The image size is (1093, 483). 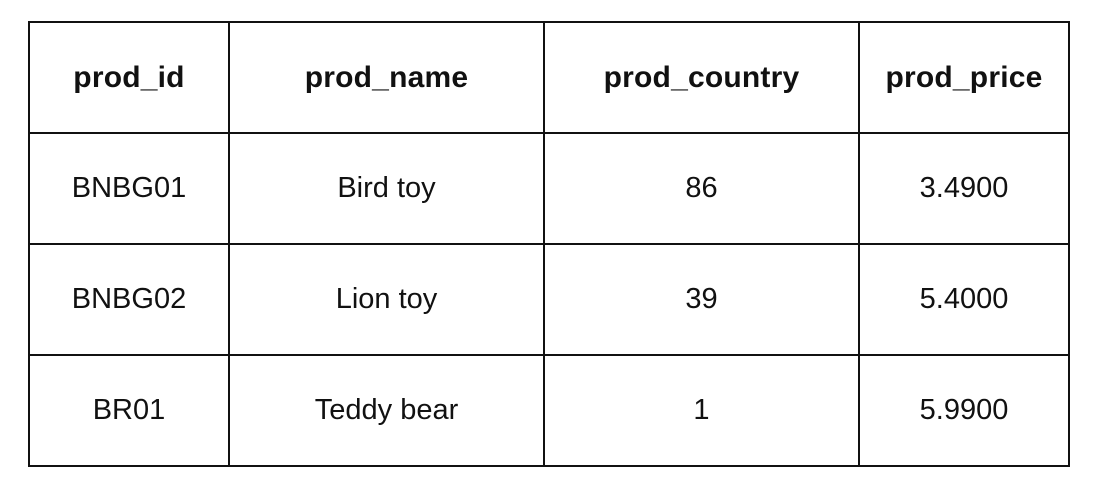 I want to click on header-prod-price: prod_price, so click(x=964, y=77).